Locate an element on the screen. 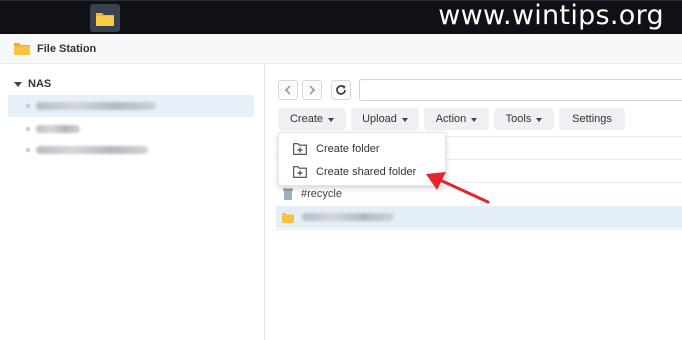 This screenshot has height=340, width=682. chevron-right-icon is located at coordinates (312, 90).